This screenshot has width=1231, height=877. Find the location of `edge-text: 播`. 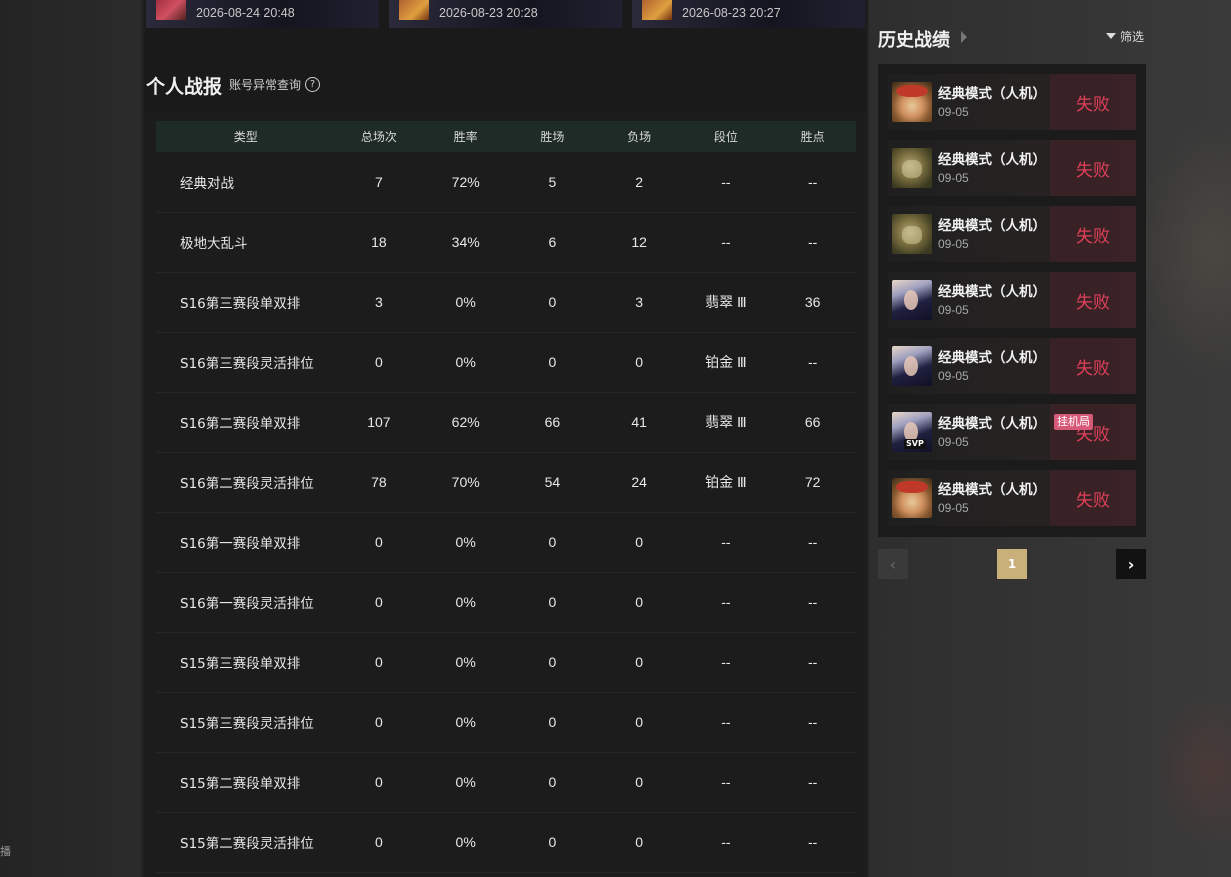

edge-text: 播 is located at coordinates (5, 851).